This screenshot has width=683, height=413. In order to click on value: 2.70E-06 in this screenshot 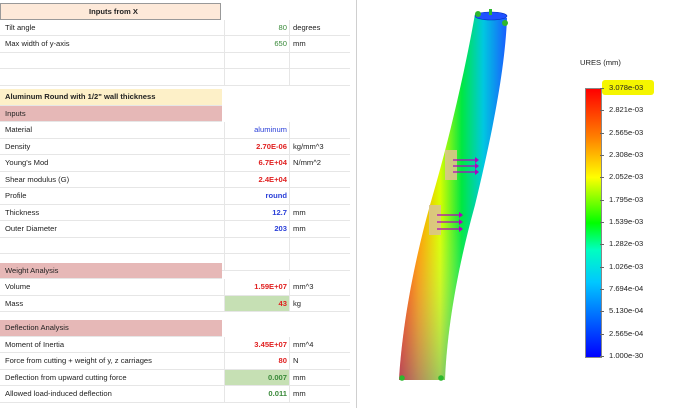, I will do `click(257, 146)`.